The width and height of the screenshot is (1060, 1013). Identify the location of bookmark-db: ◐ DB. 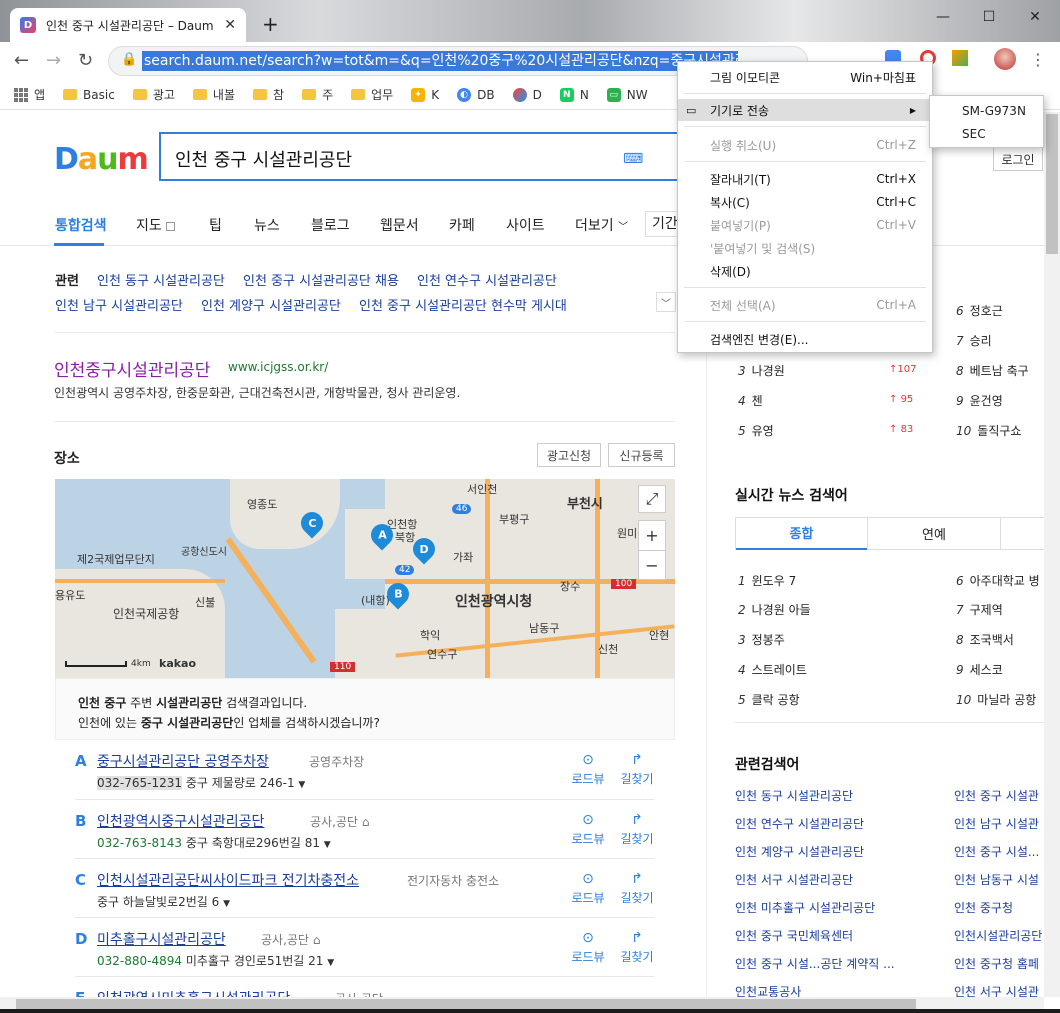
(476, 94).